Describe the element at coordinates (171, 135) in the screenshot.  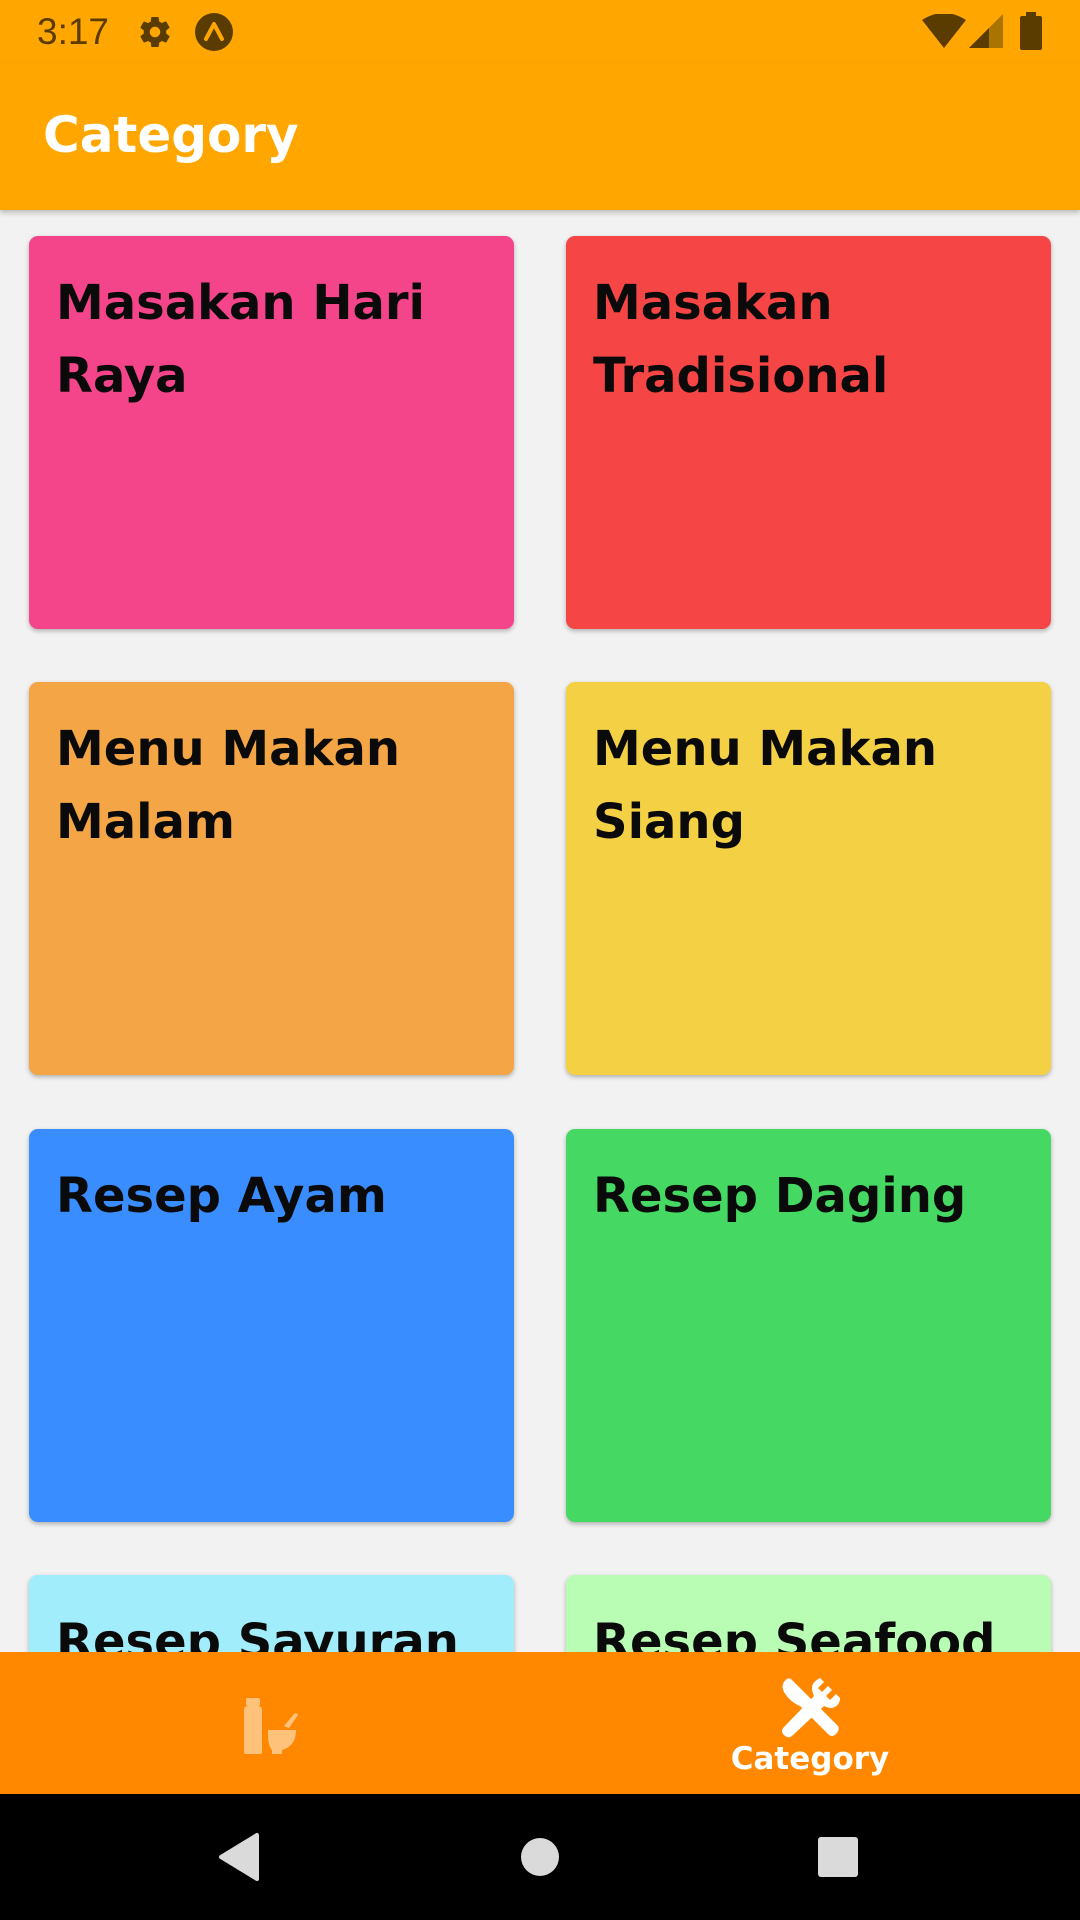
I see `page-title: Category` at that location.